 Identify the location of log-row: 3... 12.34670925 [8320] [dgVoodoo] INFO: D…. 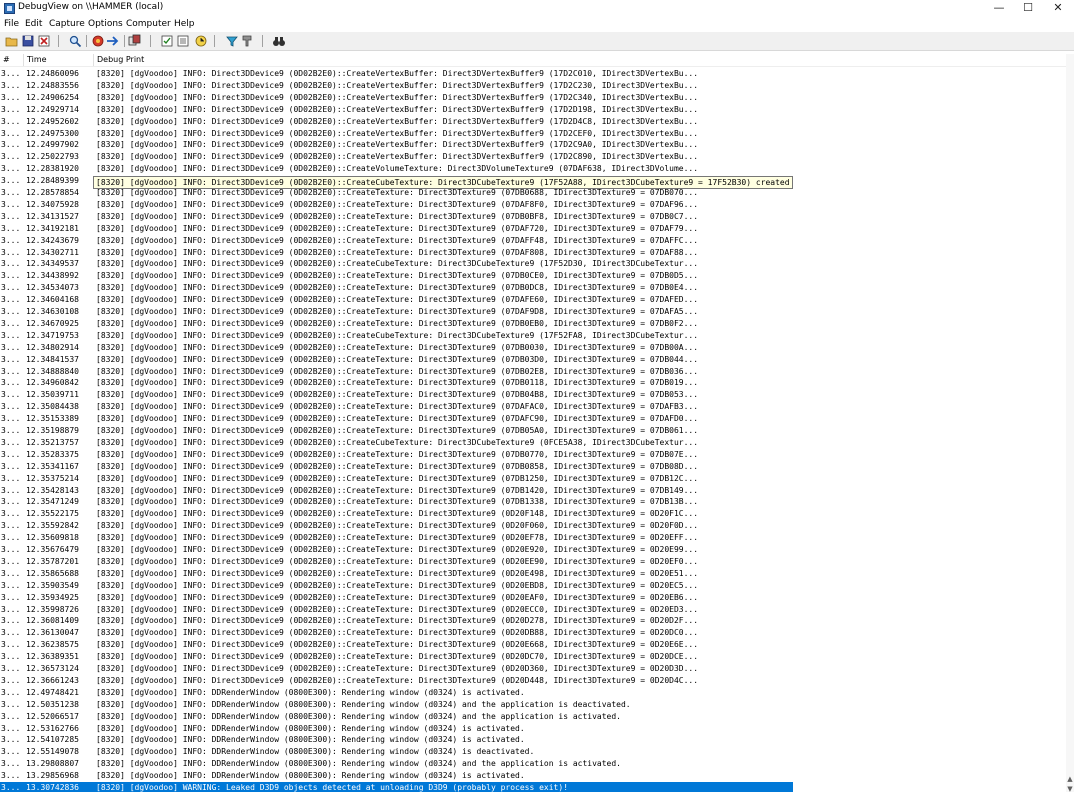
(533, 324).